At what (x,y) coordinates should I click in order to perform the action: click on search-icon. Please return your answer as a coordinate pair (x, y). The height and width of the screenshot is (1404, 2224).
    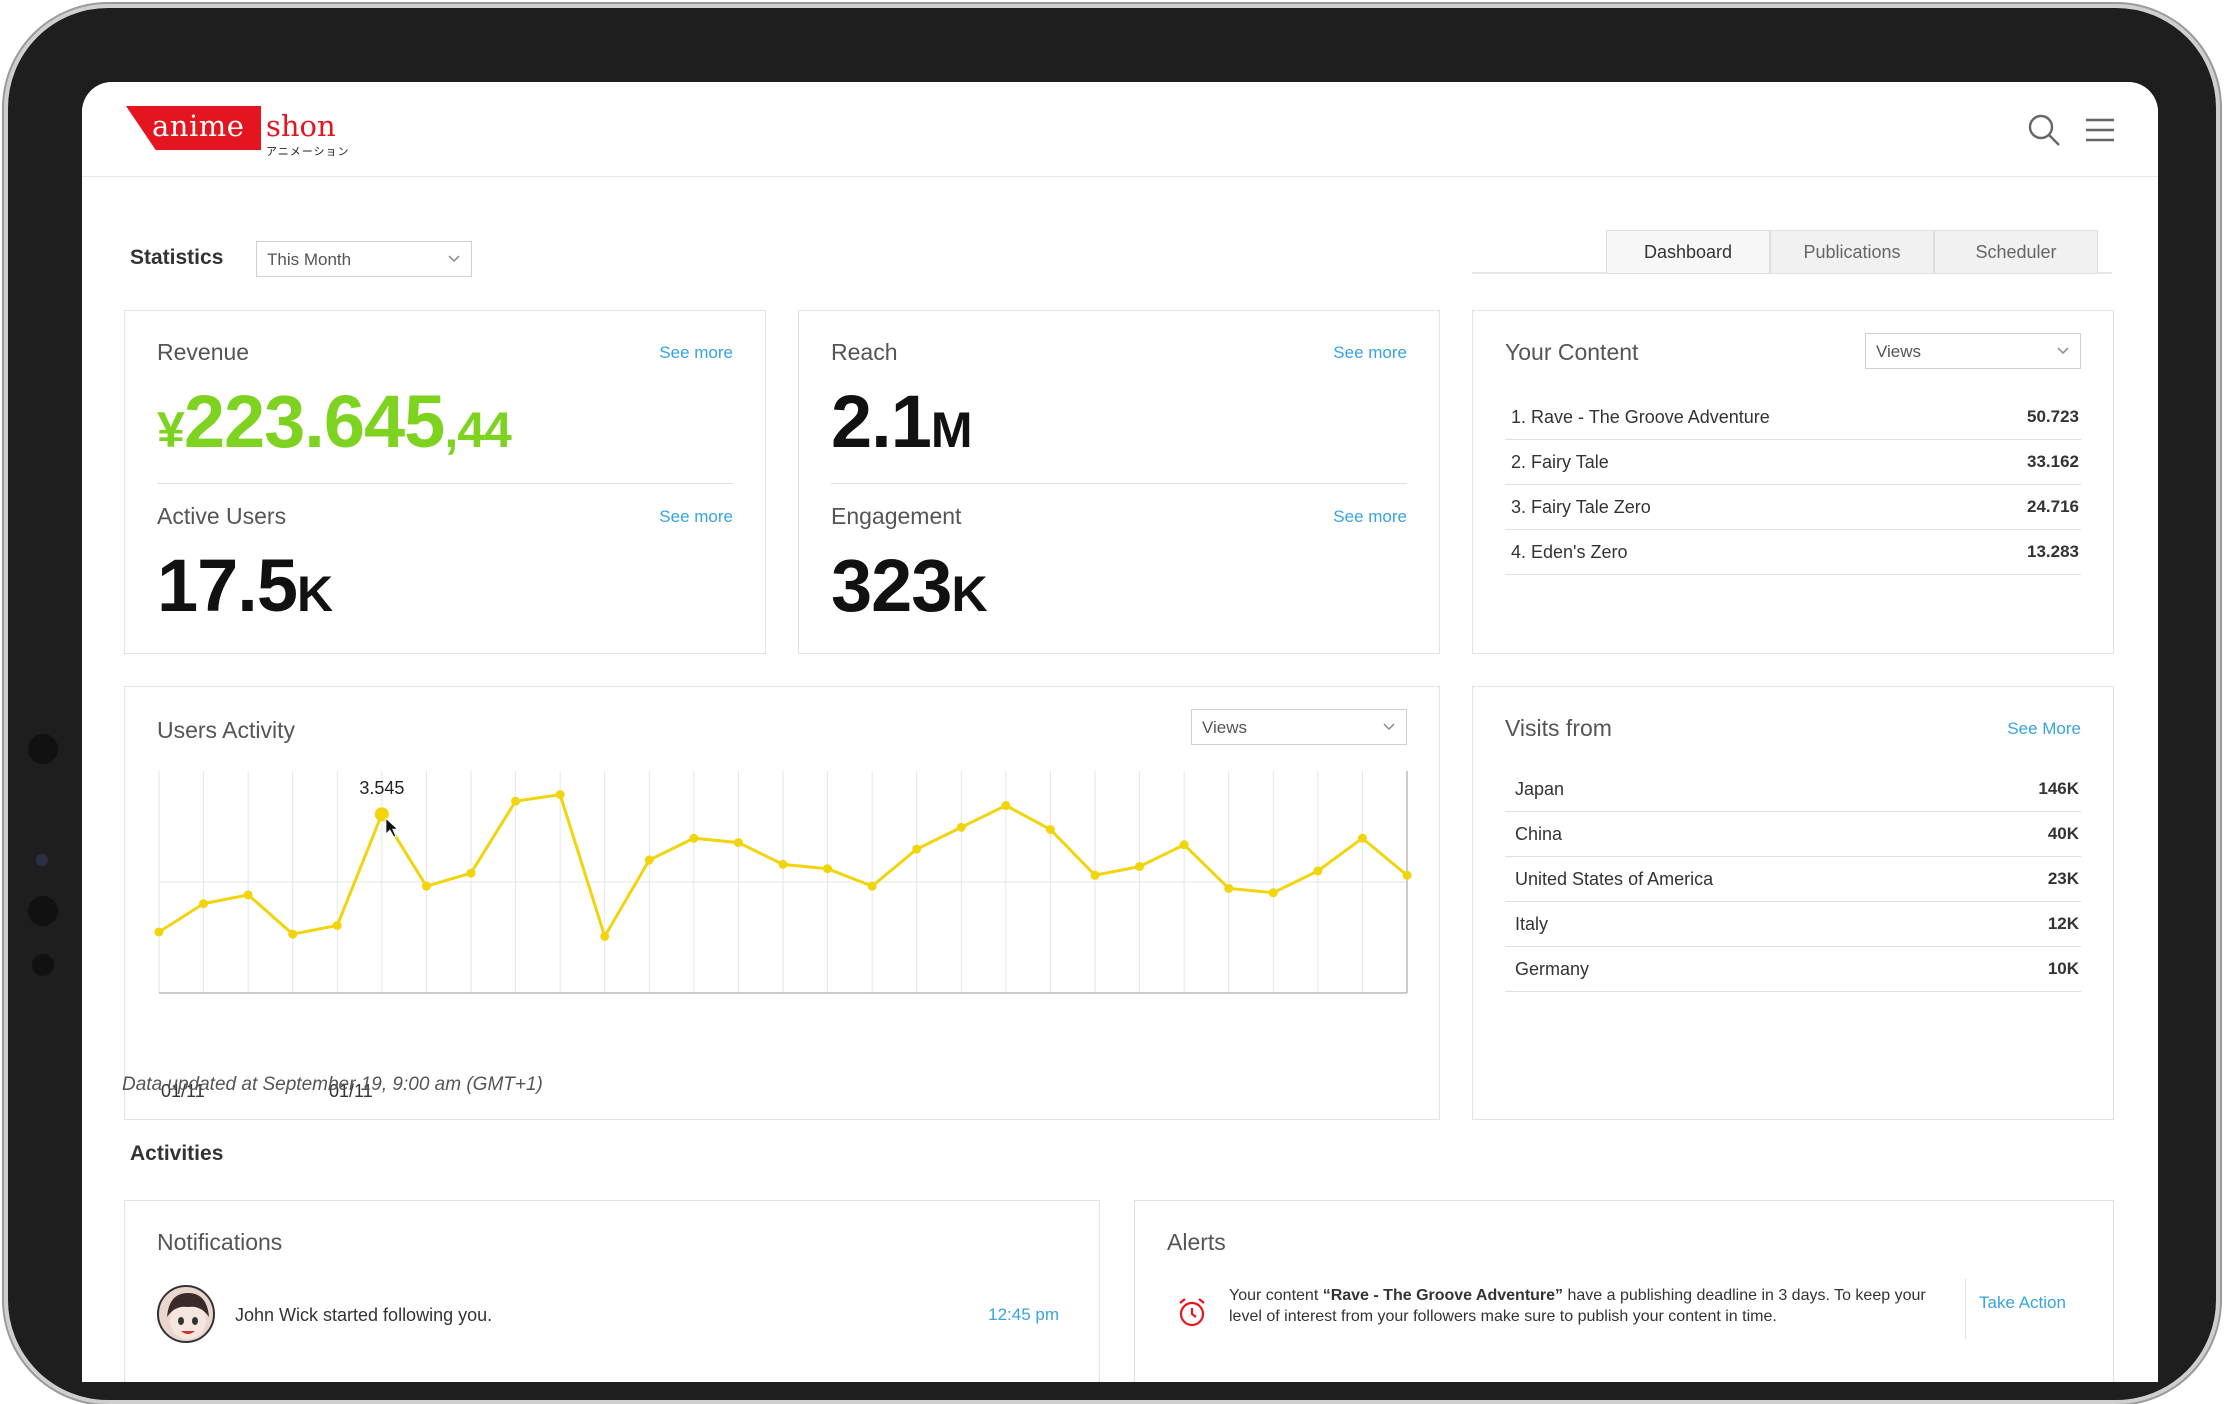
    Looking at the image, I should click on (2044, 130).